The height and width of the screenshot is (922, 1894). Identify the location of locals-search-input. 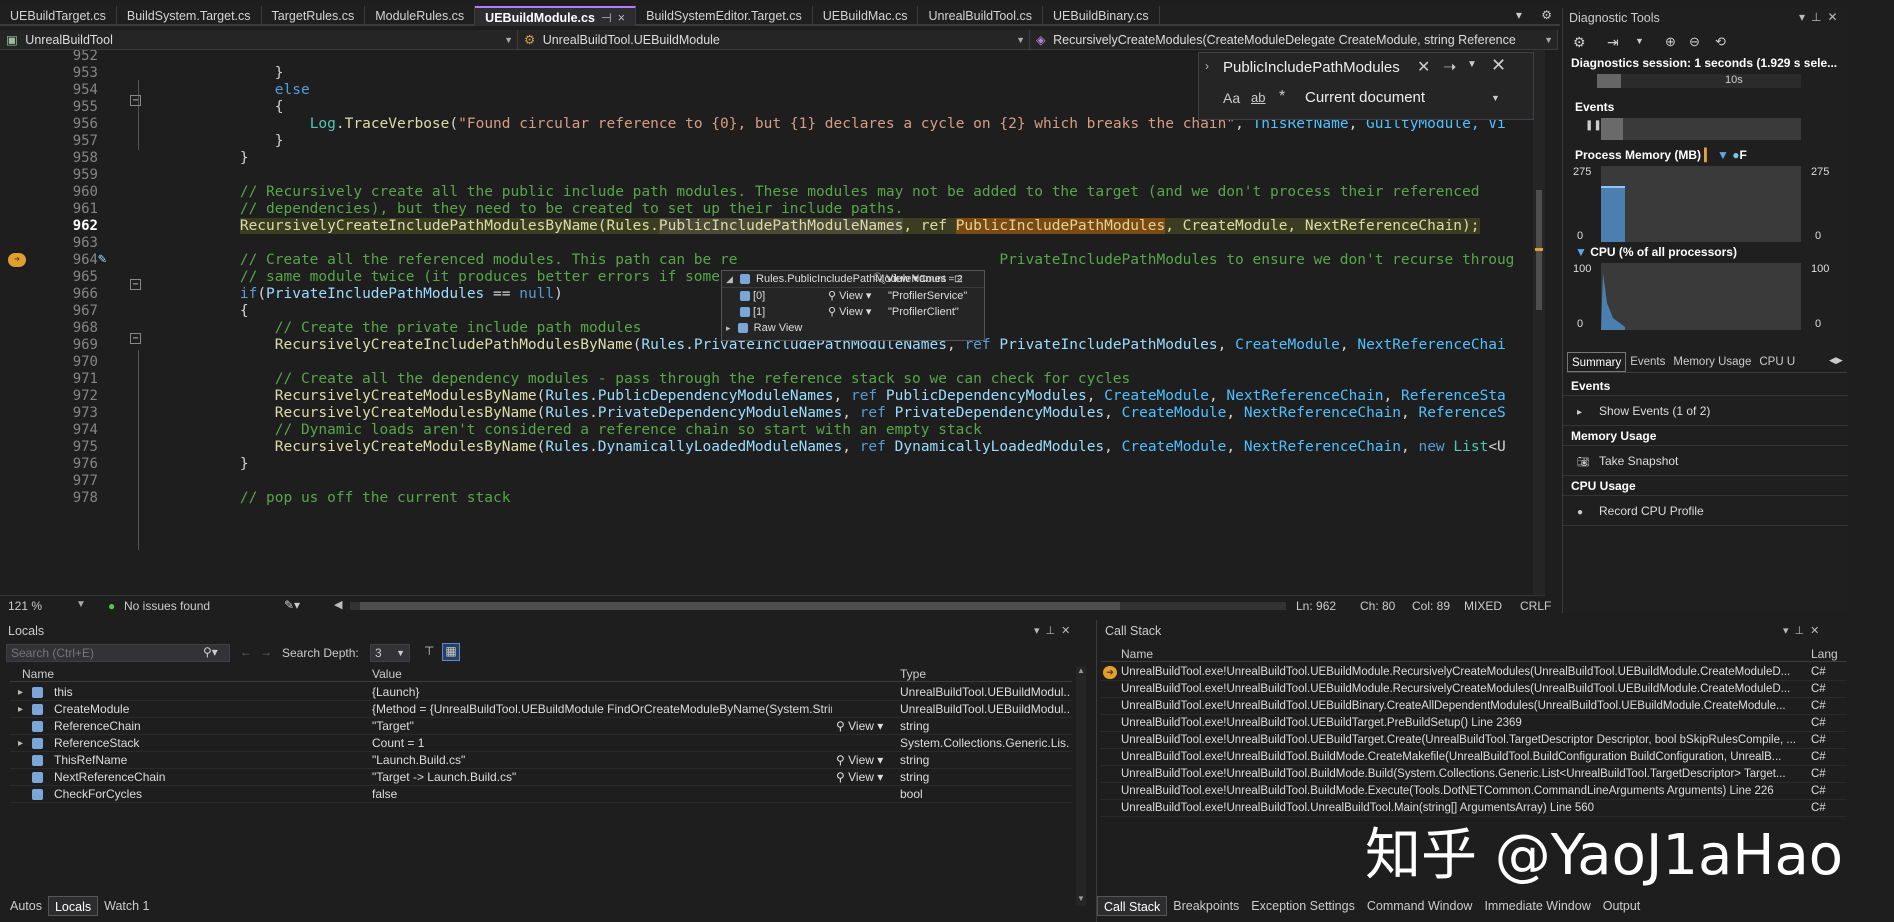
(106, 653).